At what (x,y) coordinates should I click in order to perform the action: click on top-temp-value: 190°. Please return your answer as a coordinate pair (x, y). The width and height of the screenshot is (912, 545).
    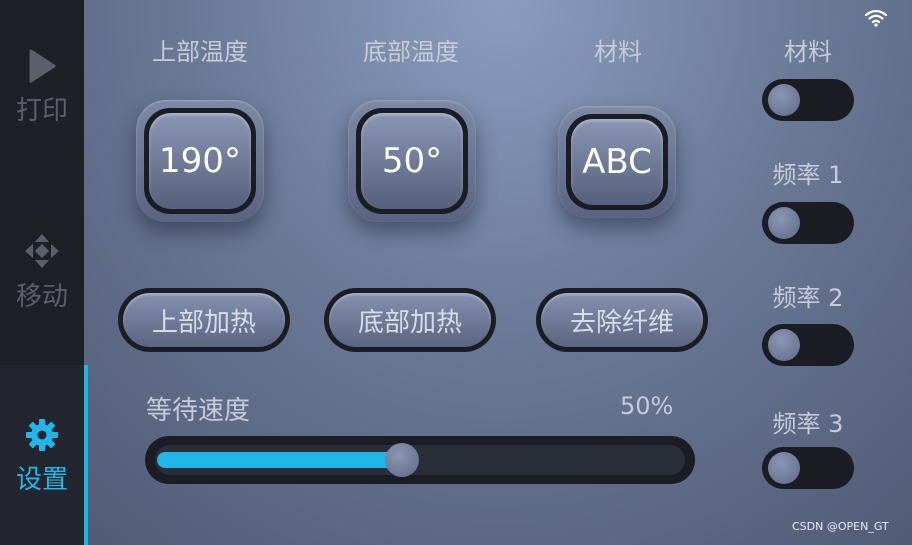
    Looking at the image, I should click on (200, 161).